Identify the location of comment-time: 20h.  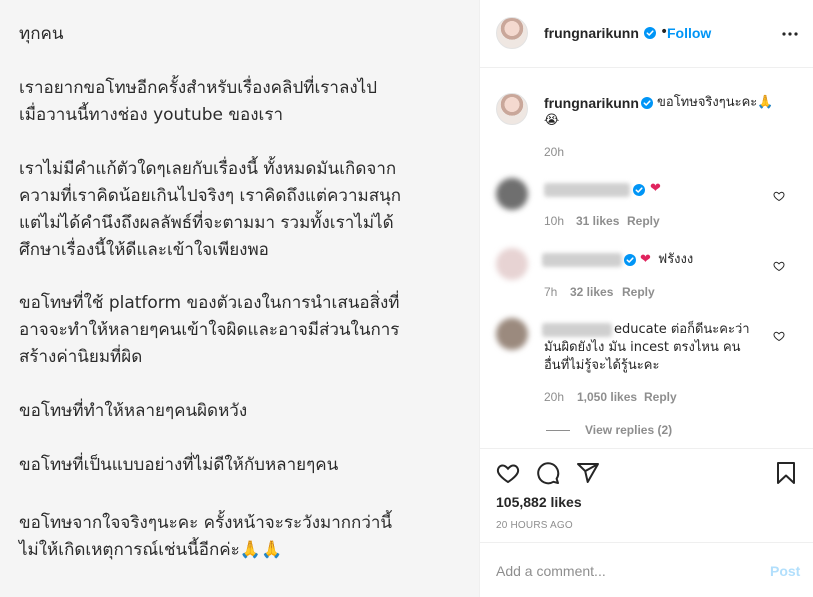
(554, 397).